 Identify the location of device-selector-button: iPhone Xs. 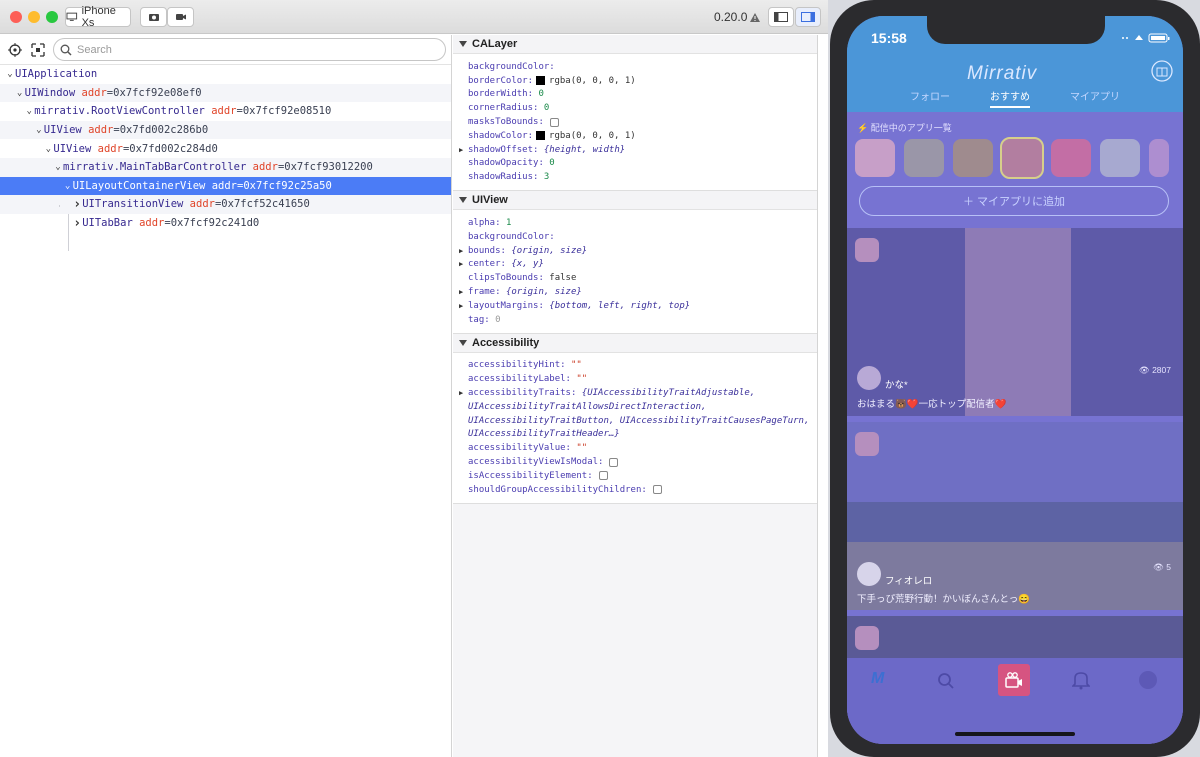
(98, 17).